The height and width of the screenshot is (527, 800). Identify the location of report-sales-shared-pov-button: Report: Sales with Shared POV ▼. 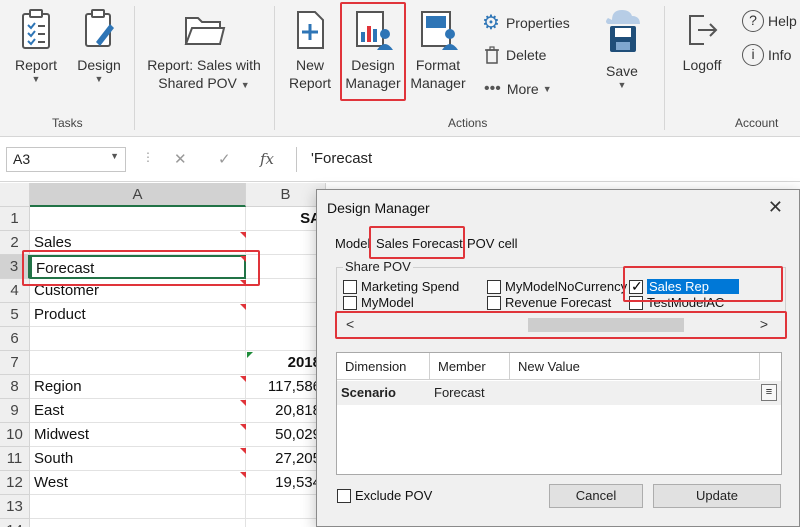
(204, 51).